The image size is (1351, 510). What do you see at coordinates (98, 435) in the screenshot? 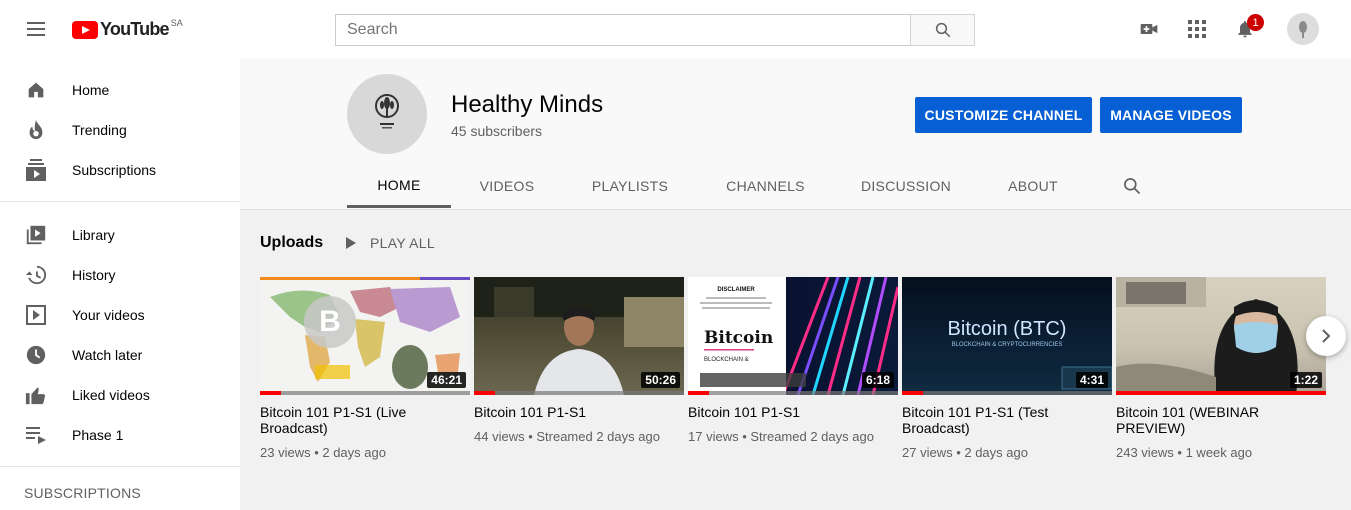
I see `sidebar-item-label: Phase 1` at bounding box center [98, 435].